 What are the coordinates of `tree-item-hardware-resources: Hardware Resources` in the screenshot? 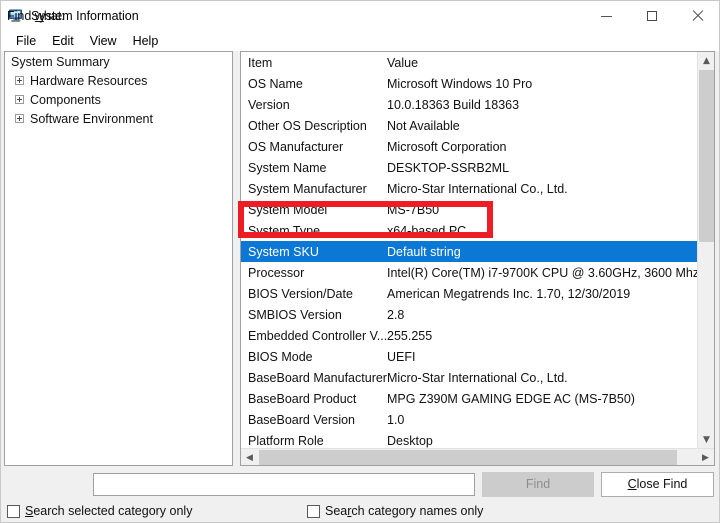 It's located at (118, 80).